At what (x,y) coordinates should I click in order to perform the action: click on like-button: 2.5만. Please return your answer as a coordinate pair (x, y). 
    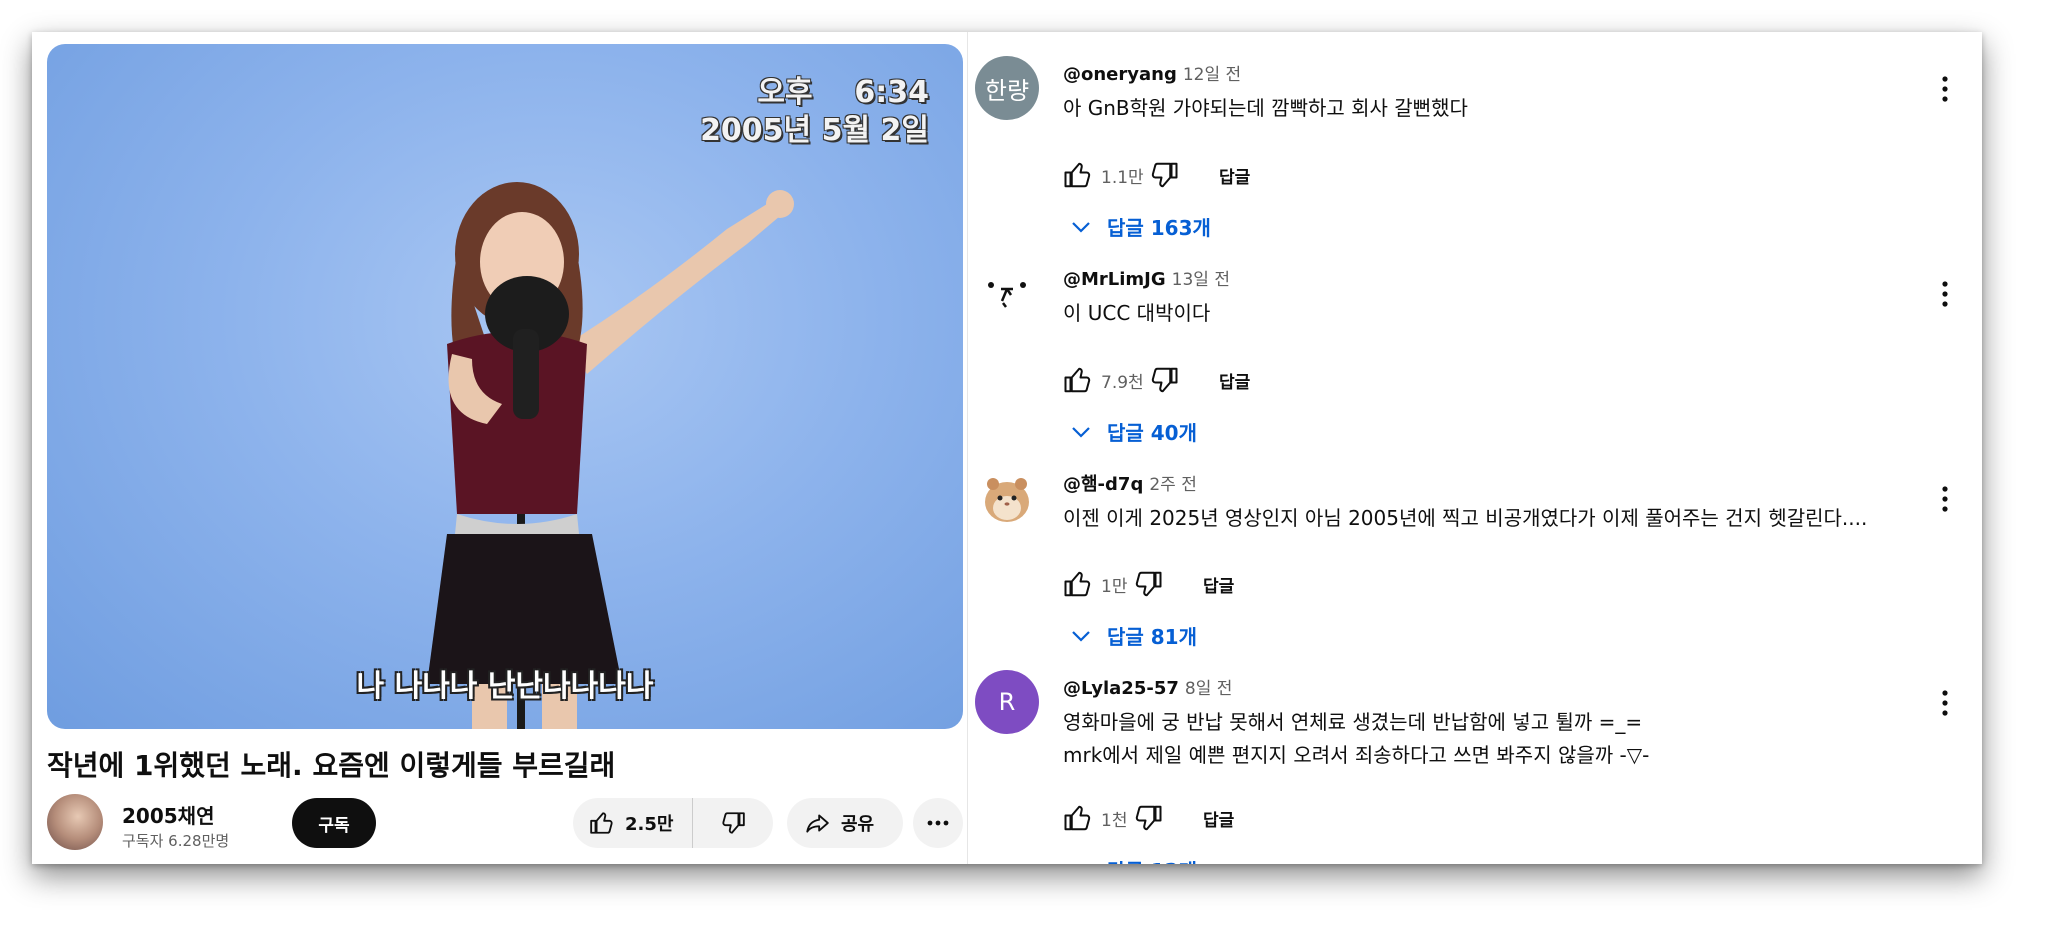
    Looking at the image, I should click on (633, 823).